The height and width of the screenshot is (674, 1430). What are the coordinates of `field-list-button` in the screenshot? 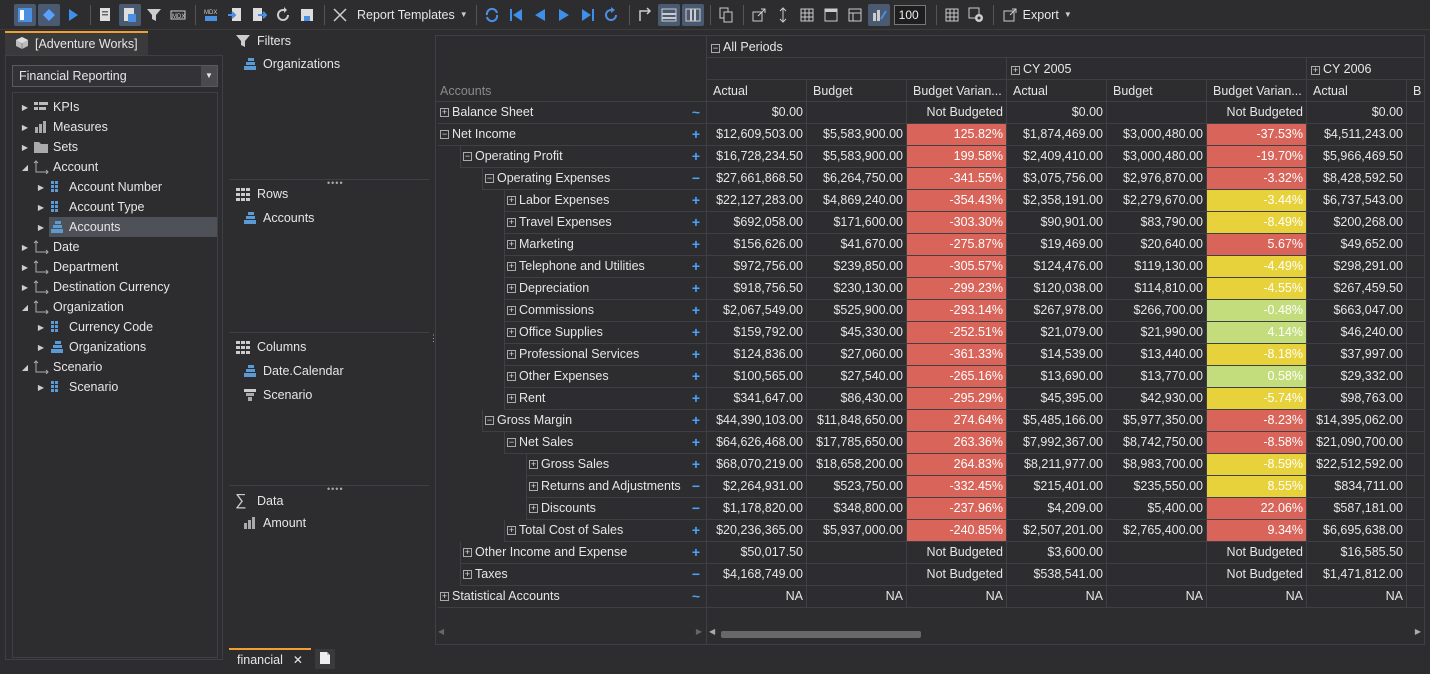 It's located at (25, 14).